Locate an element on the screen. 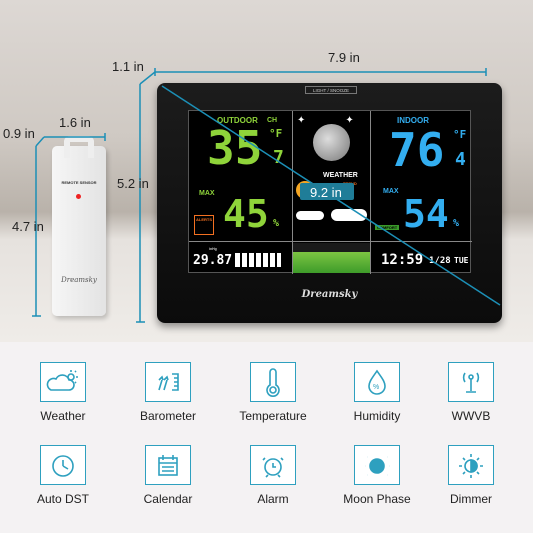 The height and width of the screenshot is (533, 533). feature-label: Dimmer is located at coordinates (471, 499).